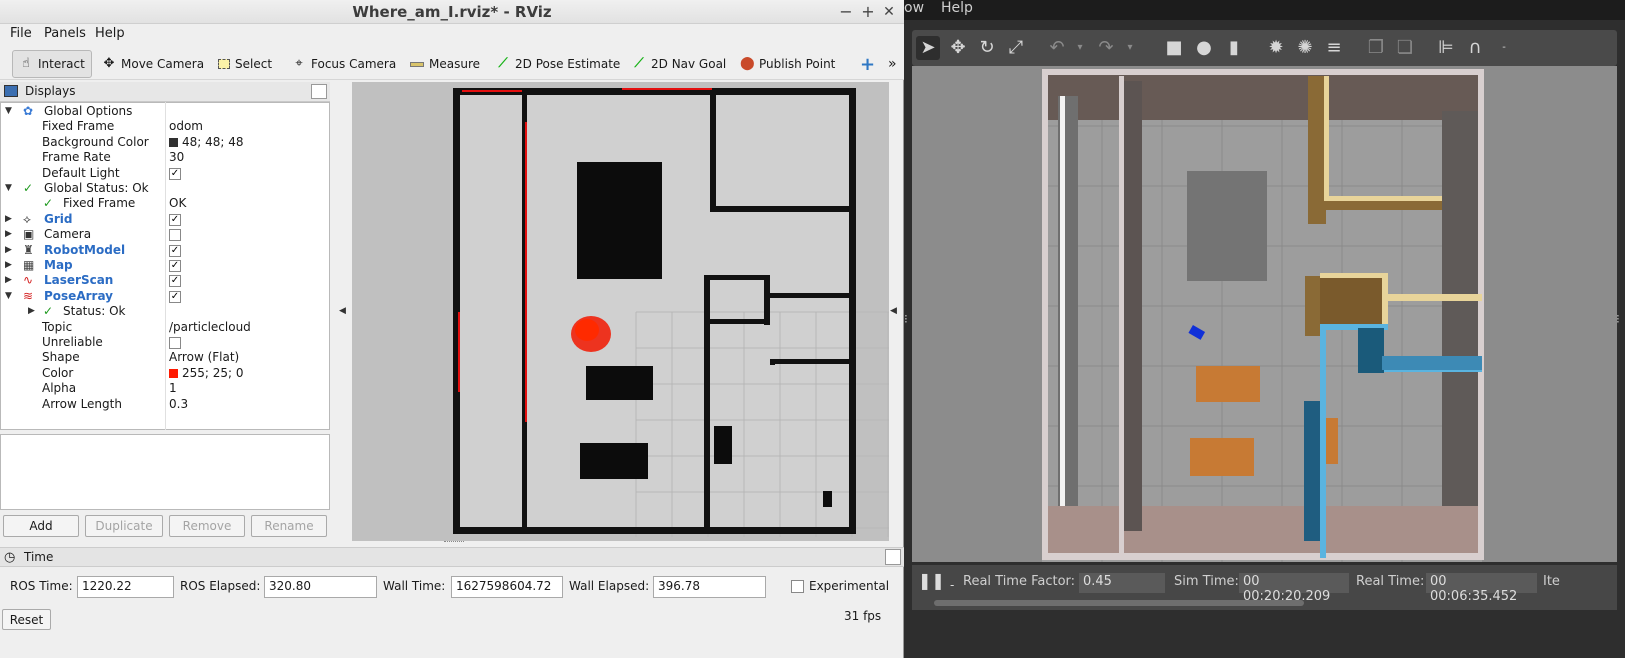 The image size is (1625, 658). Describe the element at coordinates (95, 141) in the screenshot. I see `property-label: Background Color` at that location.